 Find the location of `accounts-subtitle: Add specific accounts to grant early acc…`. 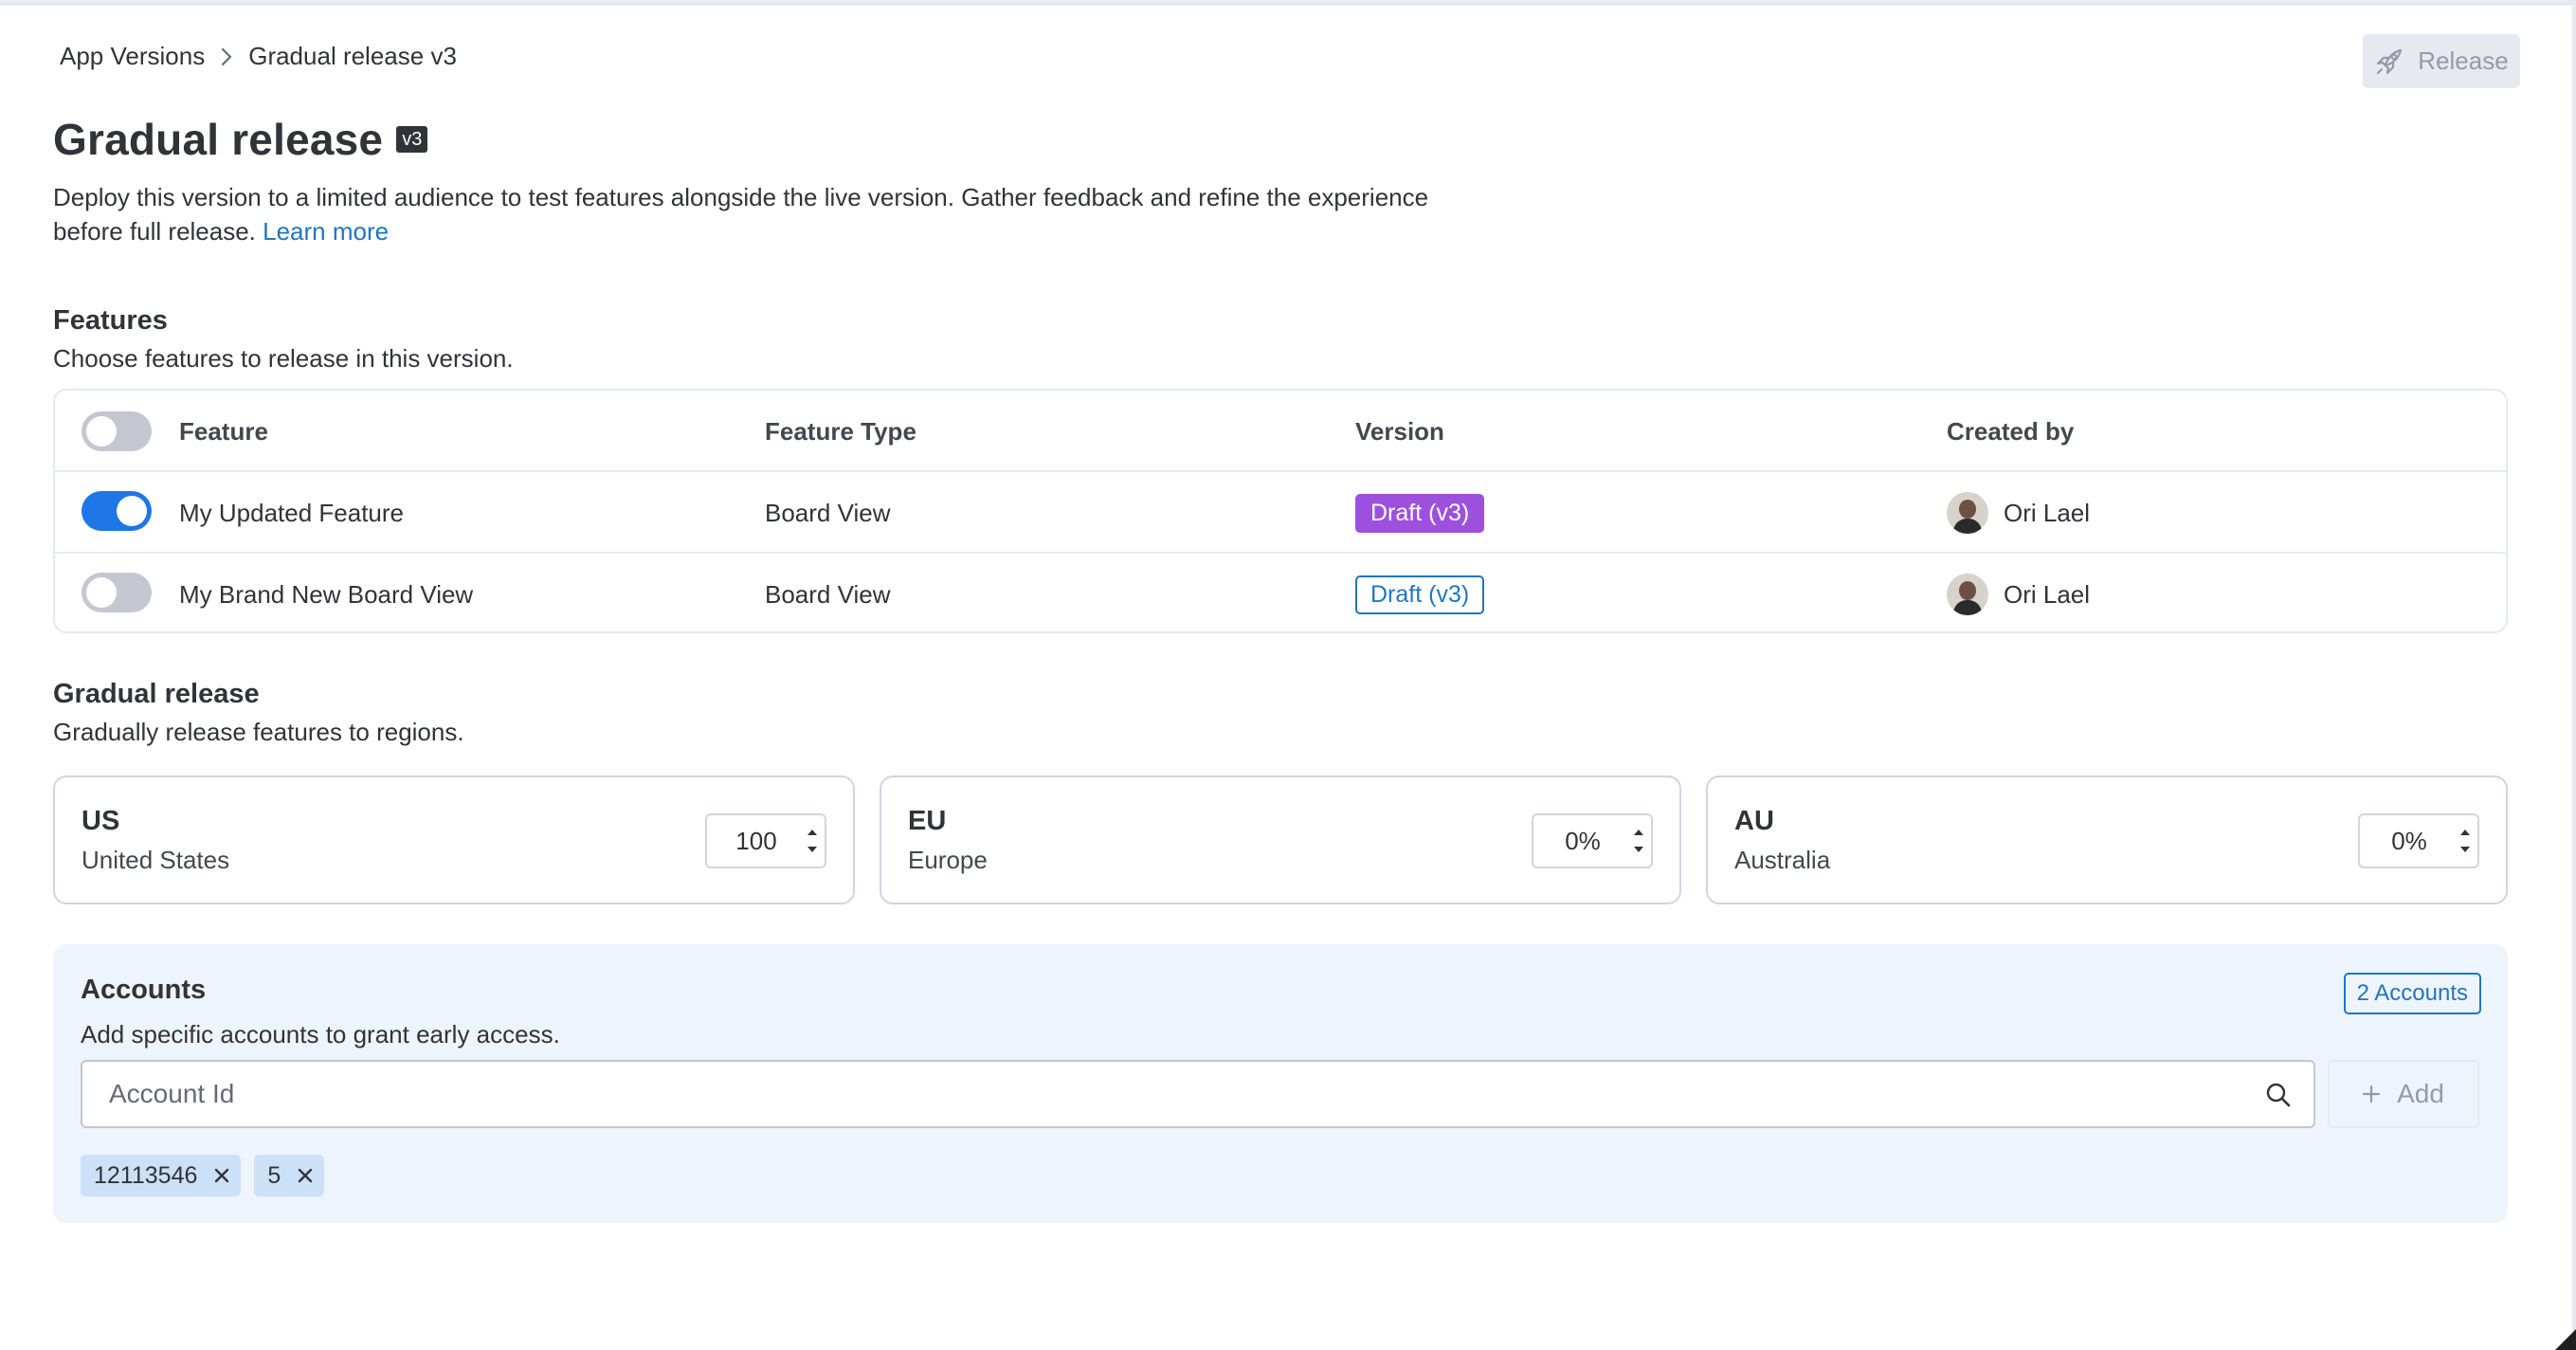

accounts-subtitle: Add specific accounts to grant early acc… is located at coordinates (320, 1034).